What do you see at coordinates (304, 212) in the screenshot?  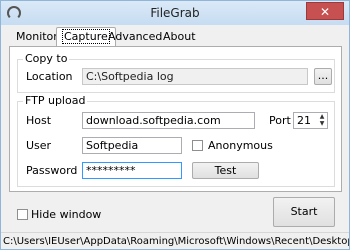 I see `start-button: Start` at bounding box center [304, 212].